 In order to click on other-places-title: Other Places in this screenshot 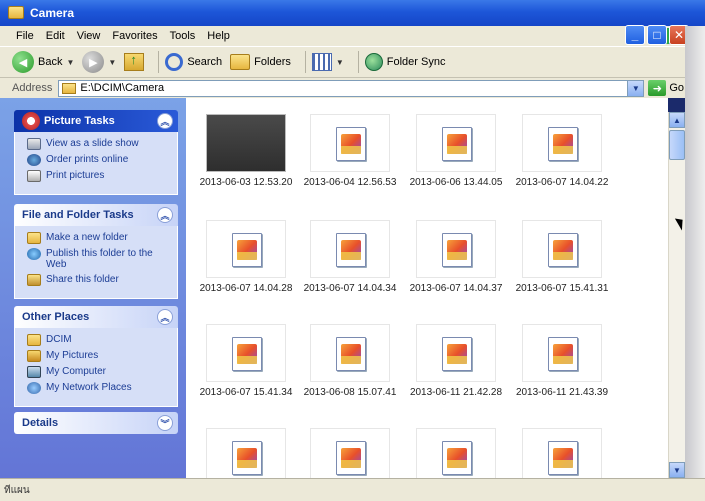, I will do `click(56, 317)`.